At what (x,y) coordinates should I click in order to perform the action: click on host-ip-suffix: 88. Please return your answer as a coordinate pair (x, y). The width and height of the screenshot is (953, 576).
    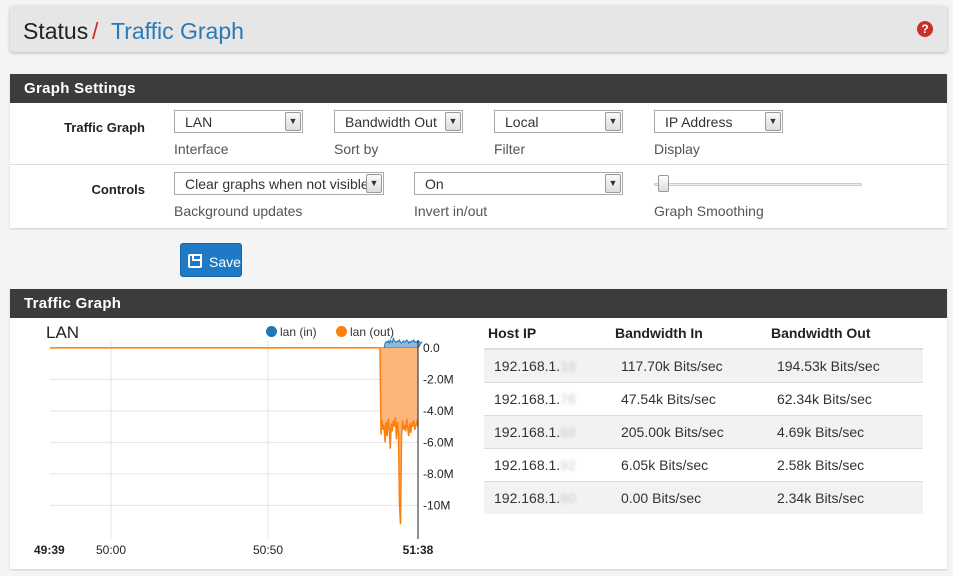
    Looking at the image, I should click on (568, 431).